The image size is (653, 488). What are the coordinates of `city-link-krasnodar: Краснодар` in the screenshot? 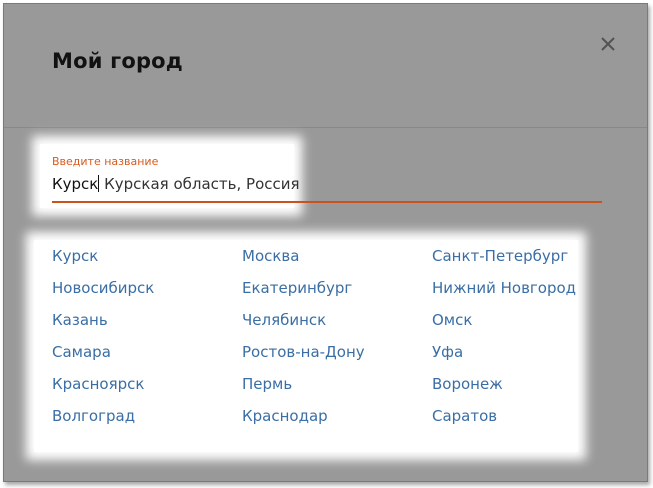 It's located at (285, 416).